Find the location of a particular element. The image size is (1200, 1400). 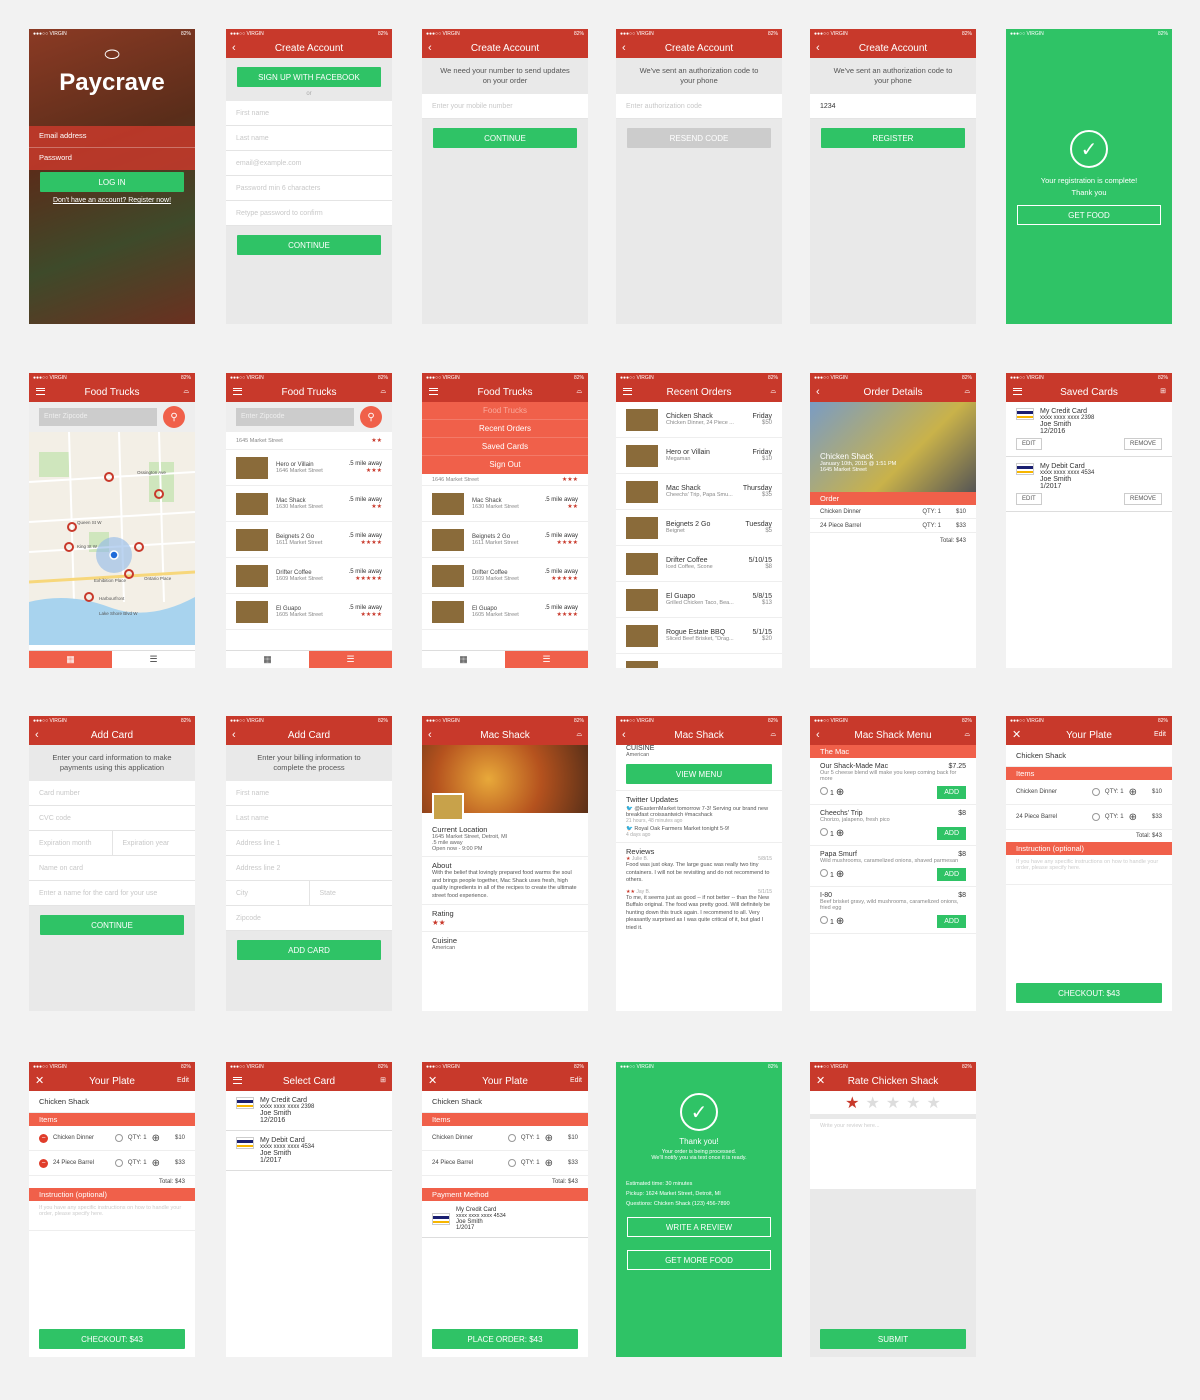

submit-button: SUBMIT is located at coordinates (893, 1339).